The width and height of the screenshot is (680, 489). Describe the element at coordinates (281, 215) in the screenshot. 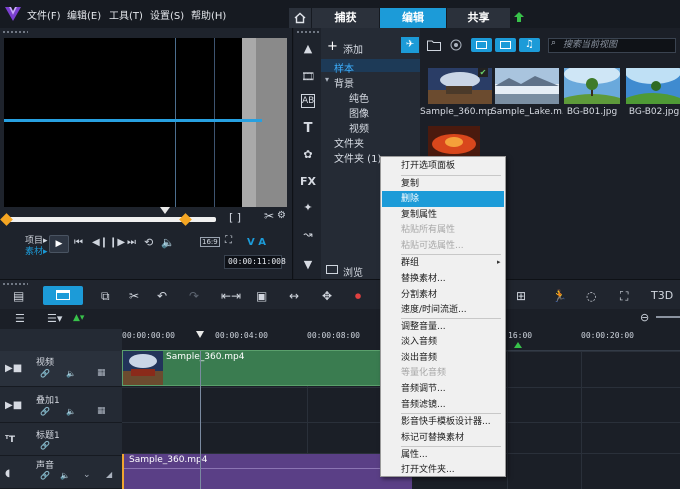

I see `settings-icon: ⚙` at that location.